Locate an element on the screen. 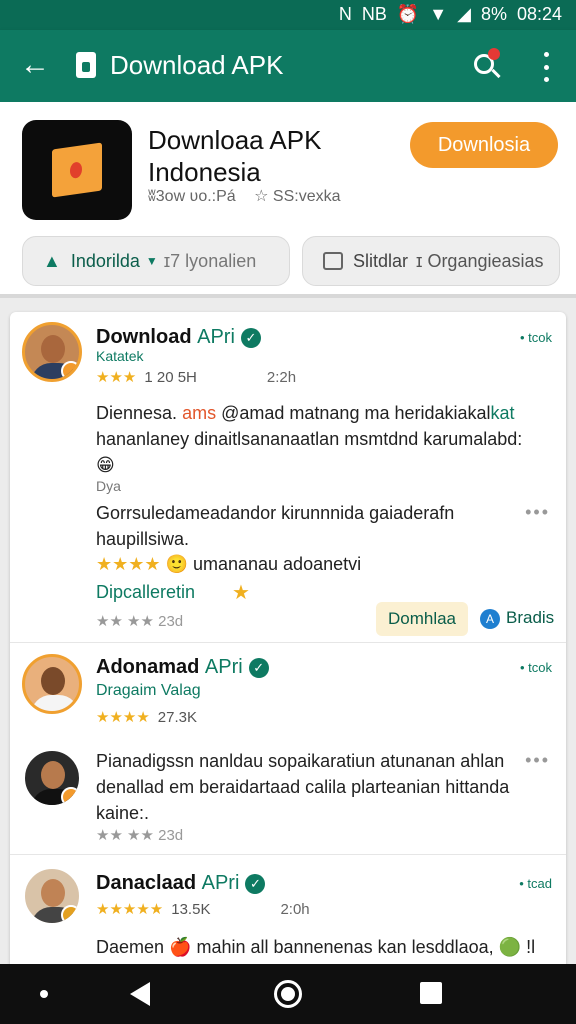 This screenshot has width=576, height=1024. app-name: Downloaa APK Indonesia is located at coordinates (235, 156).